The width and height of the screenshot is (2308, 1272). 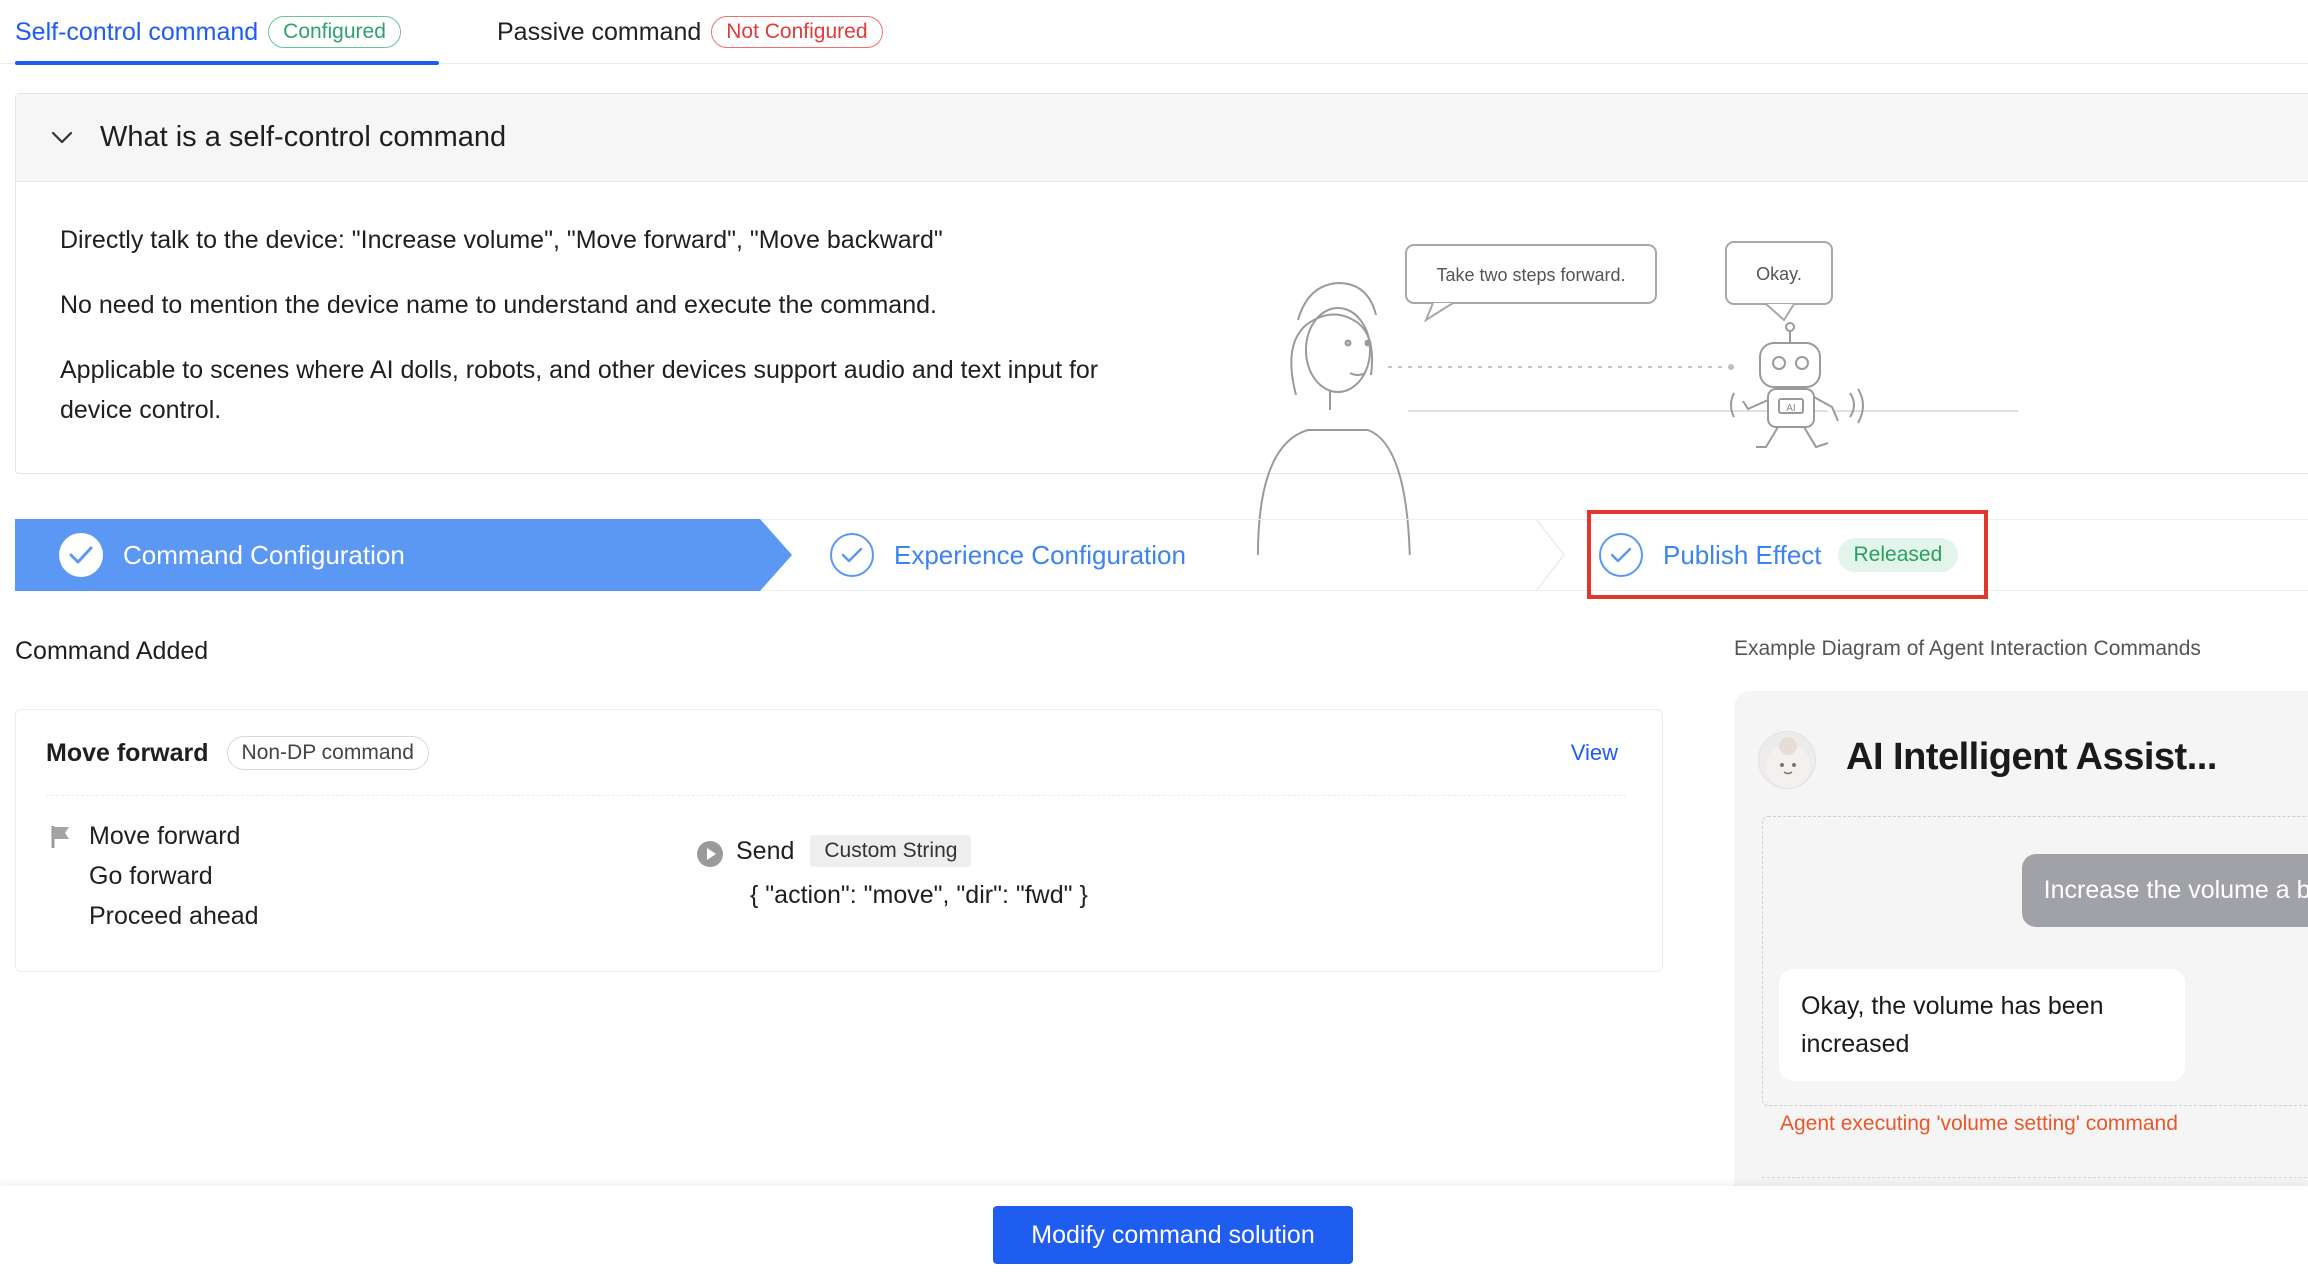 What do you see at coordinates (327, 753) in the screenshot?
I see `command-type-badge: Non-DP command` at bounding box center [327, 753].